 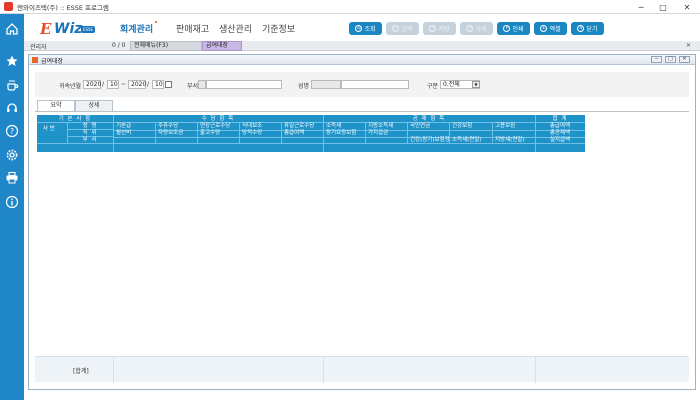 What do you see at coordinates (326, 84) in the screenshot?
I see `emp-code-input` at bounding box center [326, 84].